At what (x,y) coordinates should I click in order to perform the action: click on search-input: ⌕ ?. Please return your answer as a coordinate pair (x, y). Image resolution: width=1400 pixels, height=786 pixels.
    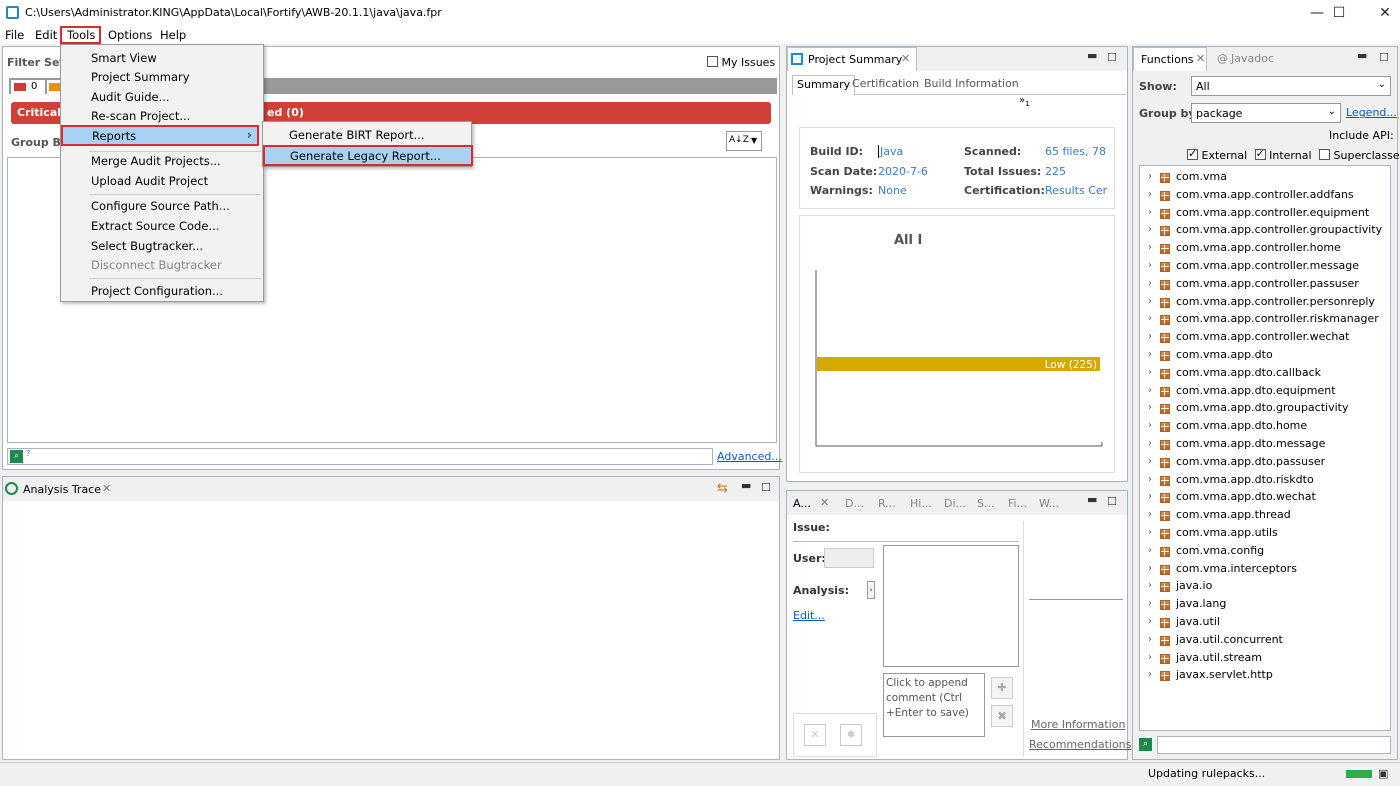
    Looking at the image, I should click on (360, 456).